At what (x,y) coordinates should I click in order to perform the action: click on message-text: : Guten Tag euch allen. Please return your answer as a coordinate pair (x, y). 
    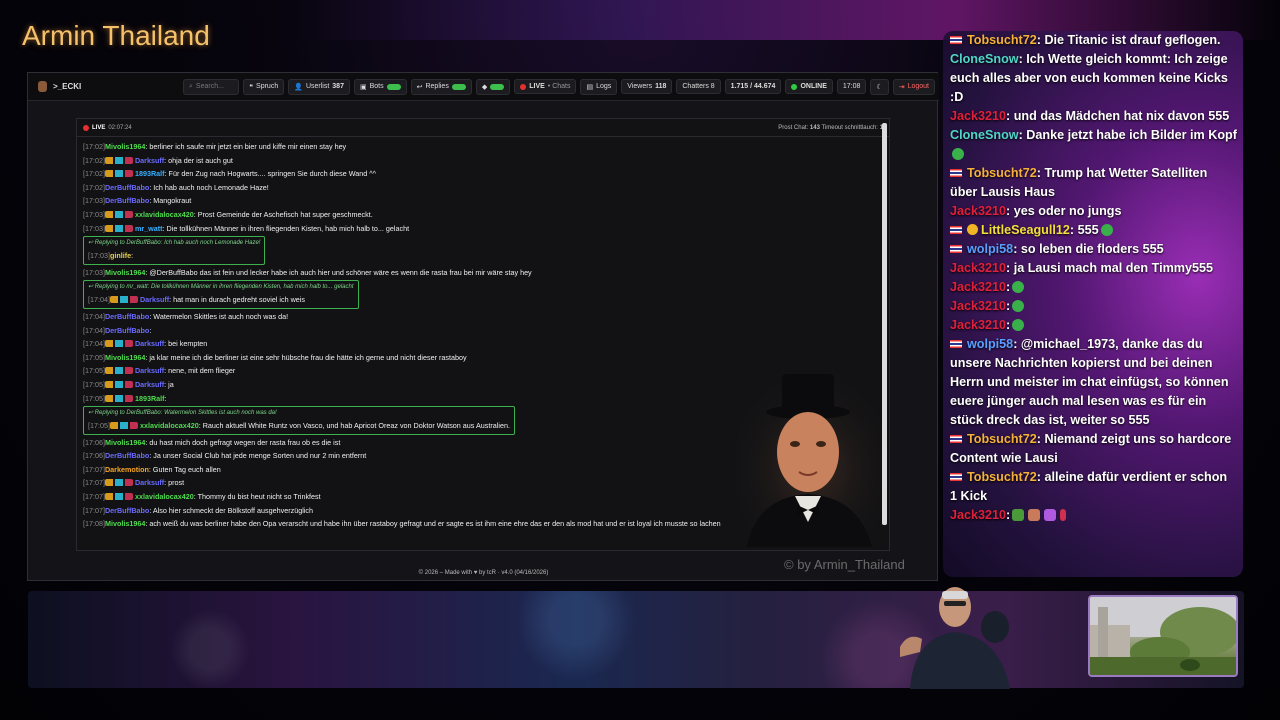
    Looking at the image, I should click on (184, 469).